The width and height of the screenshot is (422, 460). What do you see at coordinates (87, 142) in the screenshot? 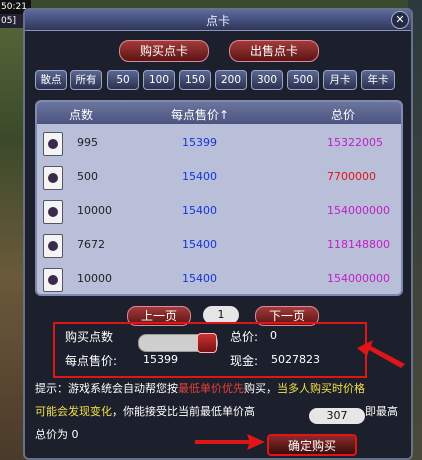
I see `row-points: 995` at bounding box center [87, 142].